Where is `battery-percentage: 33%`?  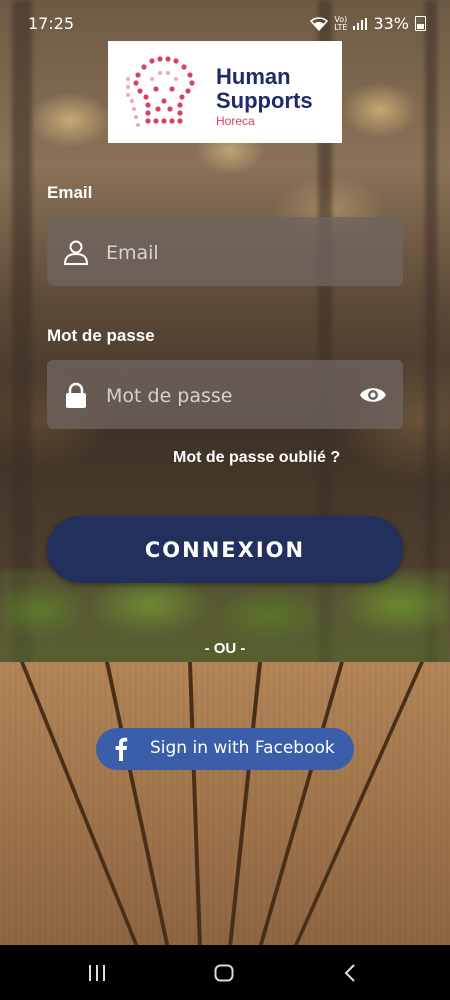 battery-percentage: 33% is located at coordinates (391, 23).